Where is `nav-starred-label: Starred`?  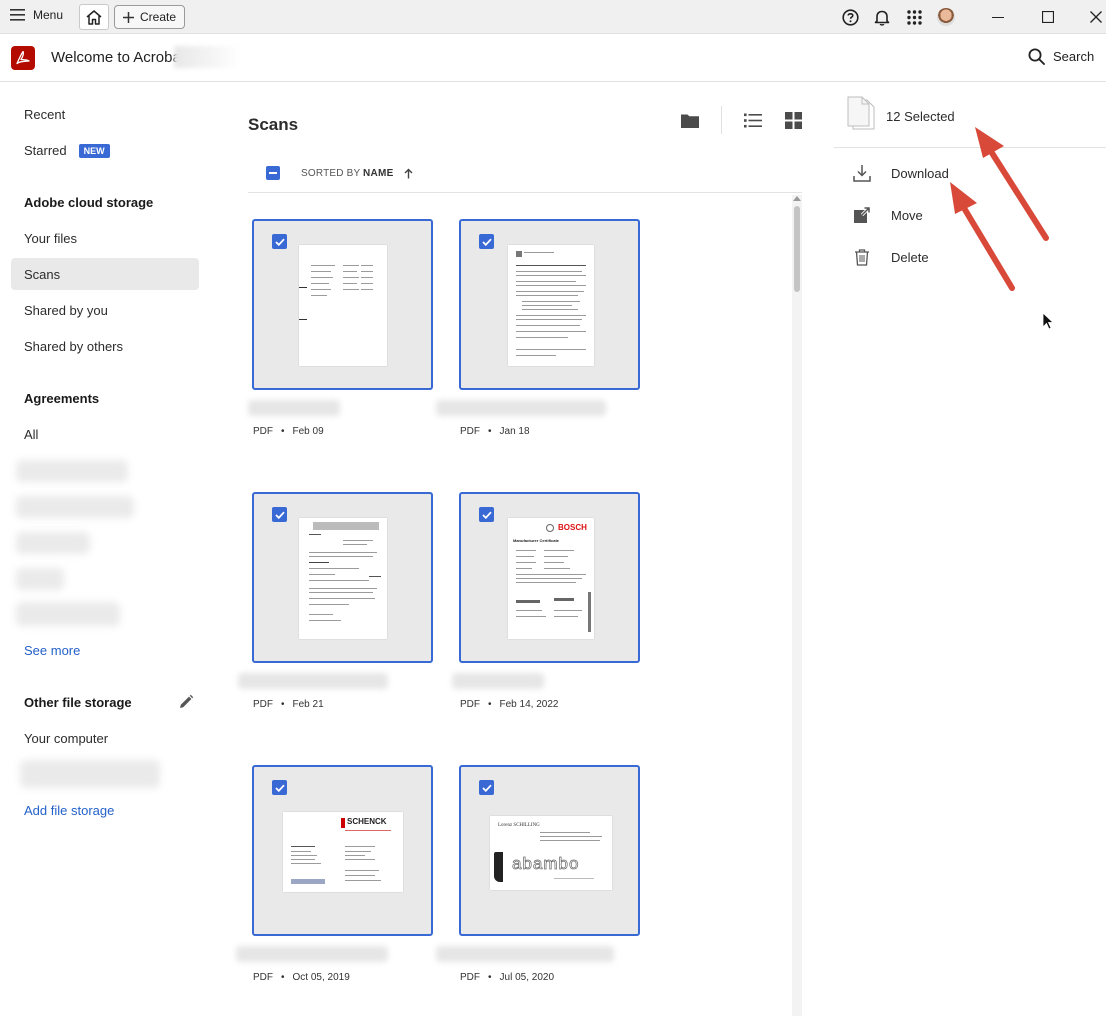
nav-starred-label: Starred is located at coordinates (45, 150).